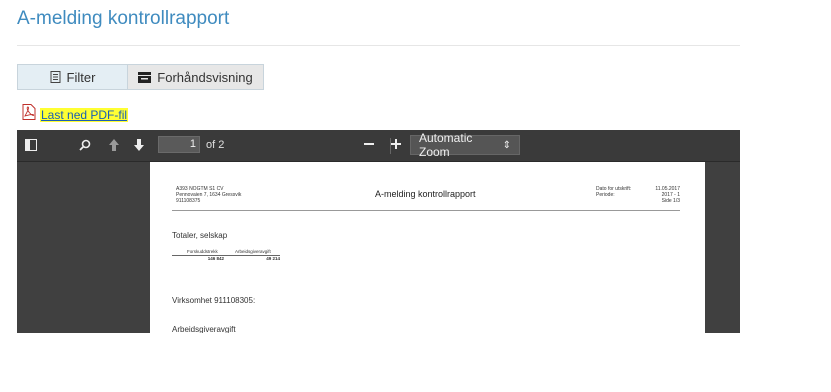 The image size is (831, 392). I want to click on download-pdf-link: Last ned PDF-fil, so click(75, 114).